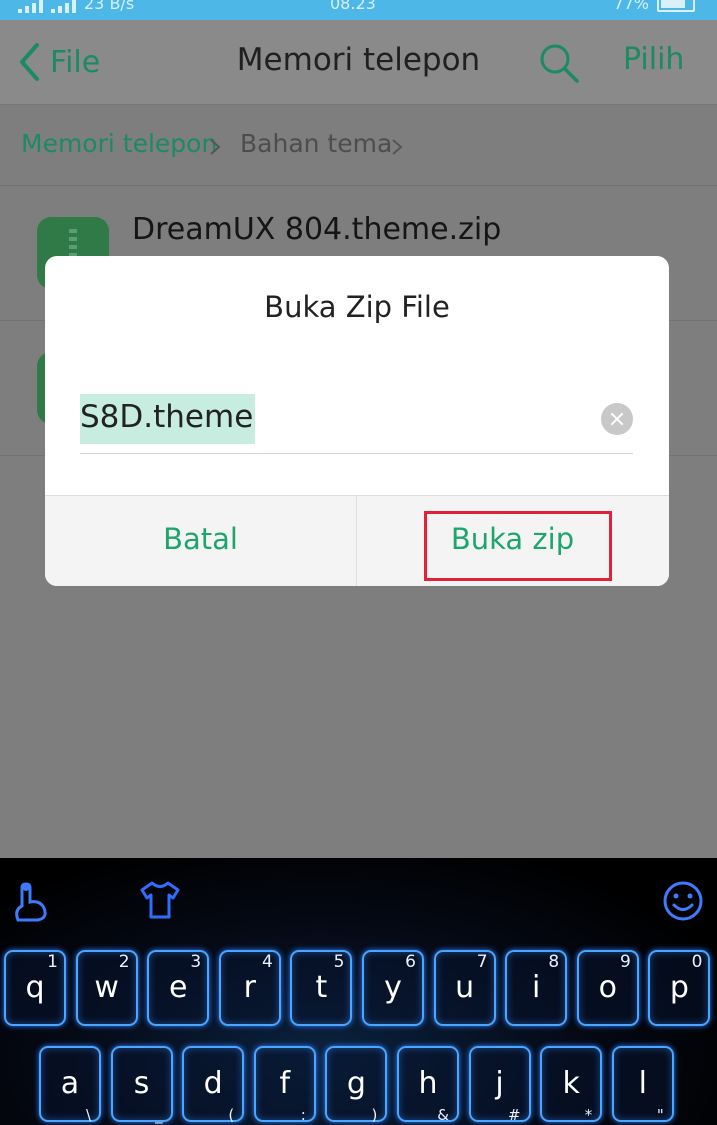 The height and width of the screenshot is (1125, 717). I want to click on theme-button, so click(160, 902).